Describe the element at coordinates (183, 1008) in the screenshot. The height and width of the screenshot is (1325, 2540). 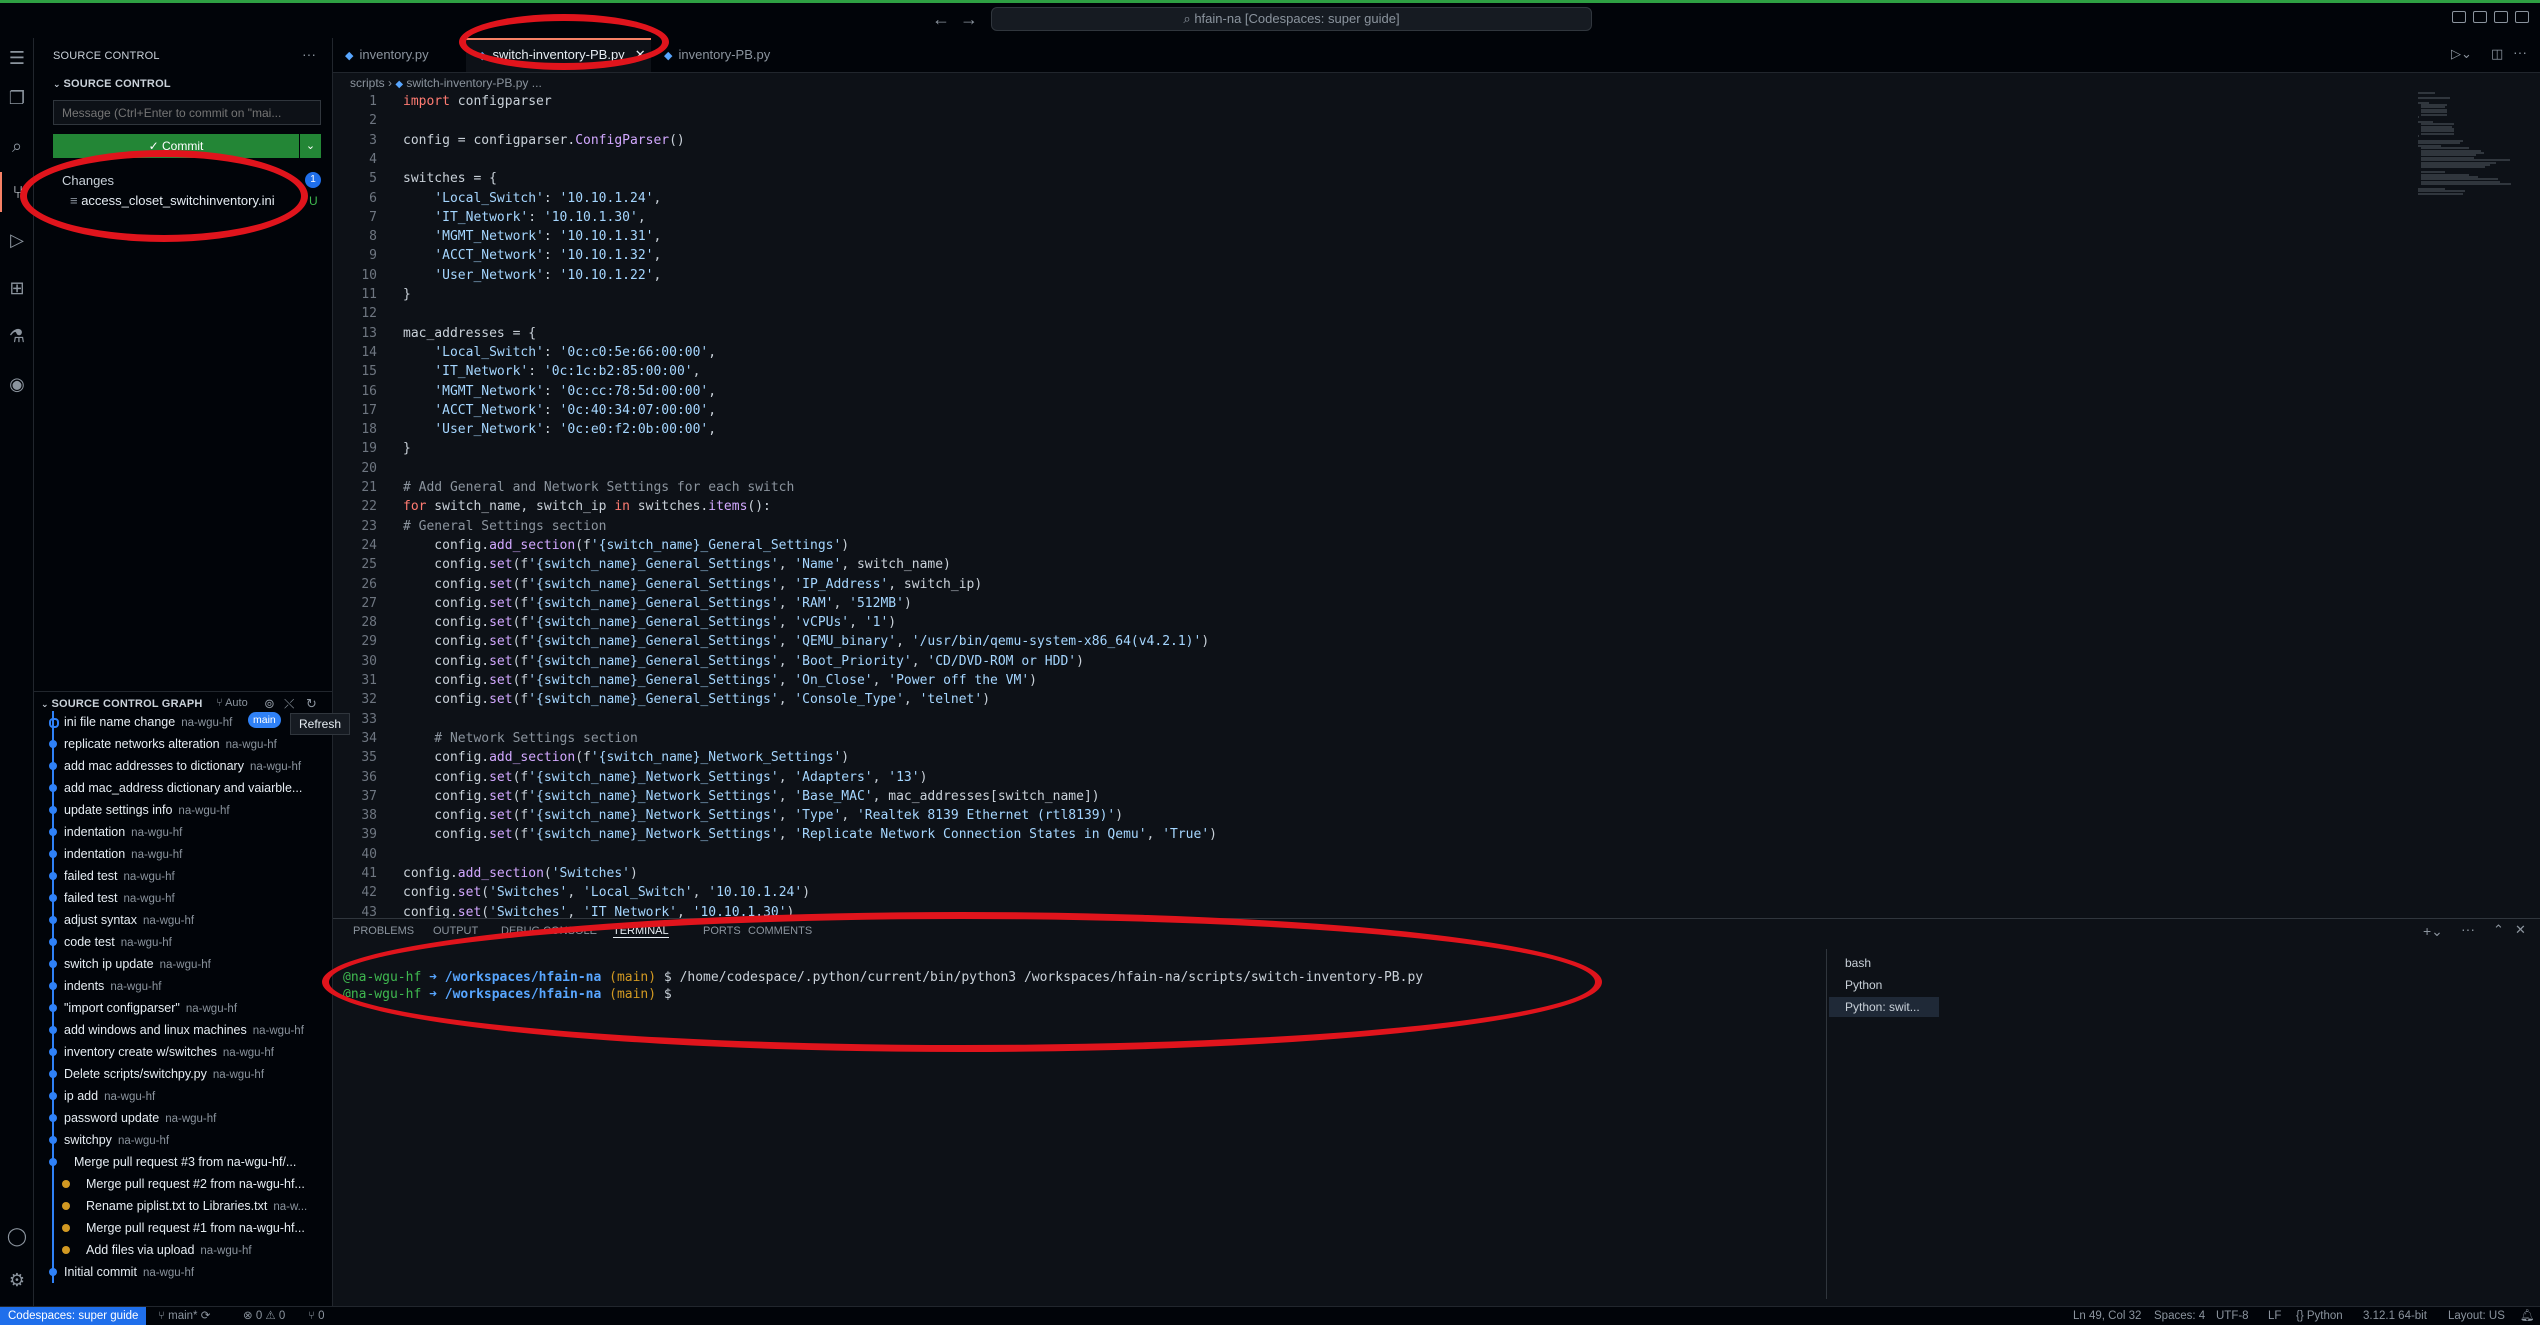
I see `commit-row: "import configparser" na-wgu-hf` at that location.